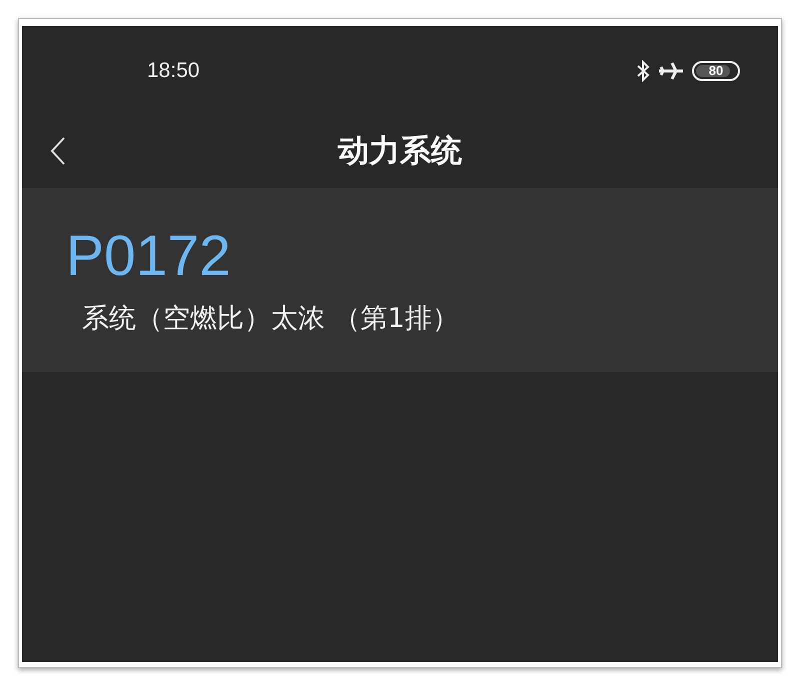 The width and height of the screenshot is (800, 687). What do you see at coordinates (400, 151) in the screenshot?
I see `page-title: 动力系统` at bounding box center [400, 151].